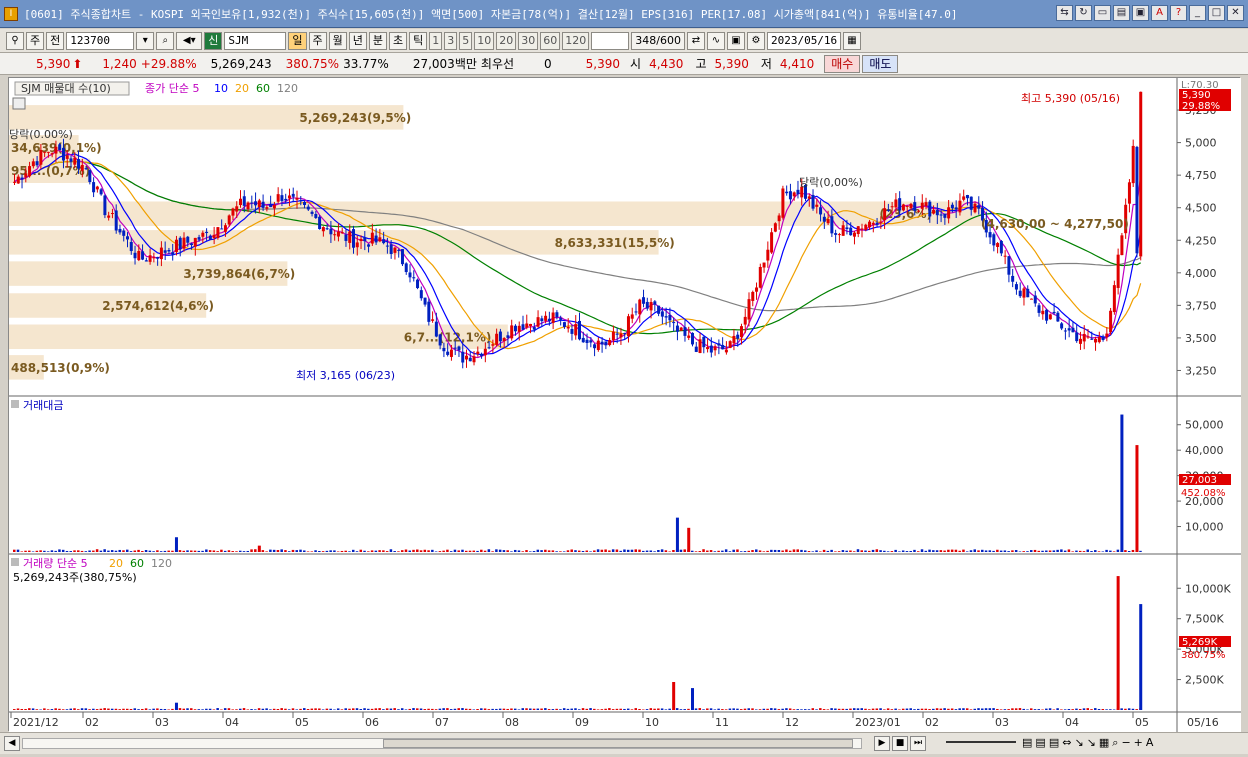  Describe the element at coordinates (165, 40) in the screenshot. I see `search-icon: ⌕` at that location.